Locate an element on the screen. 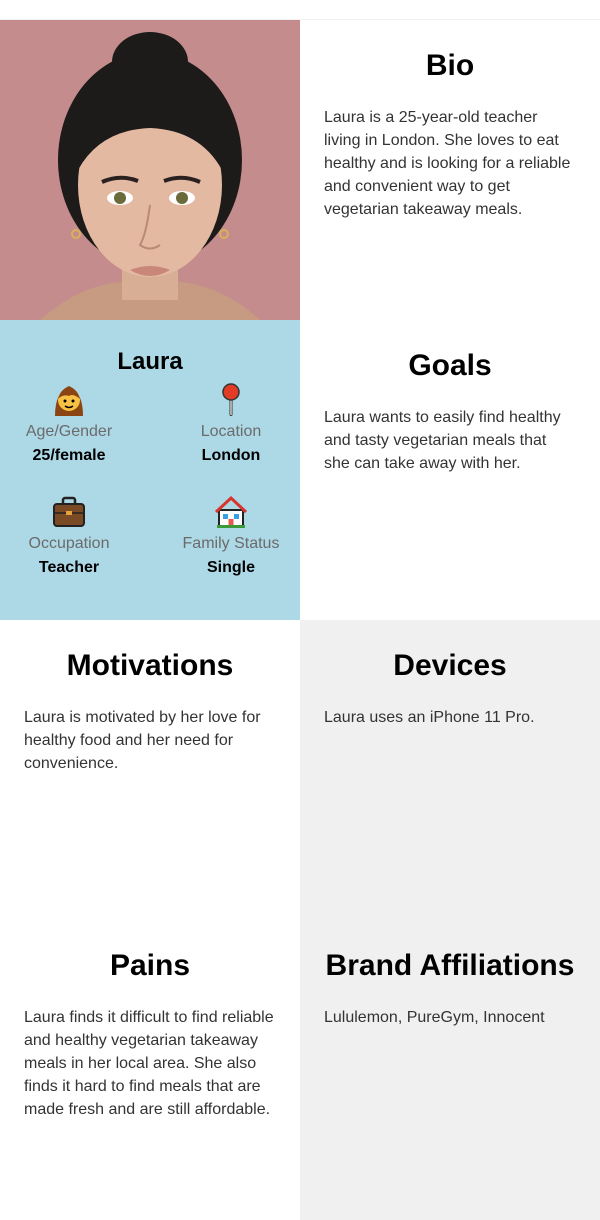 The width and height of the screenshot is (600, 1220). persona-name: Laura is located at coordinates (150, 361).